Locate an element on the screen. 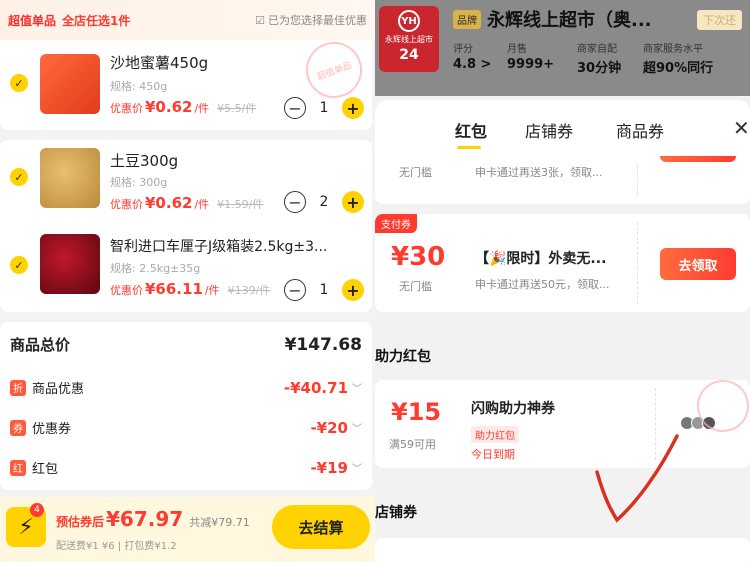 The width and height of the screenshot is (750, 562). item-price: 优惠价 ¥0.62/件 ¥1.59/件 is located at coordinates (187, 203).